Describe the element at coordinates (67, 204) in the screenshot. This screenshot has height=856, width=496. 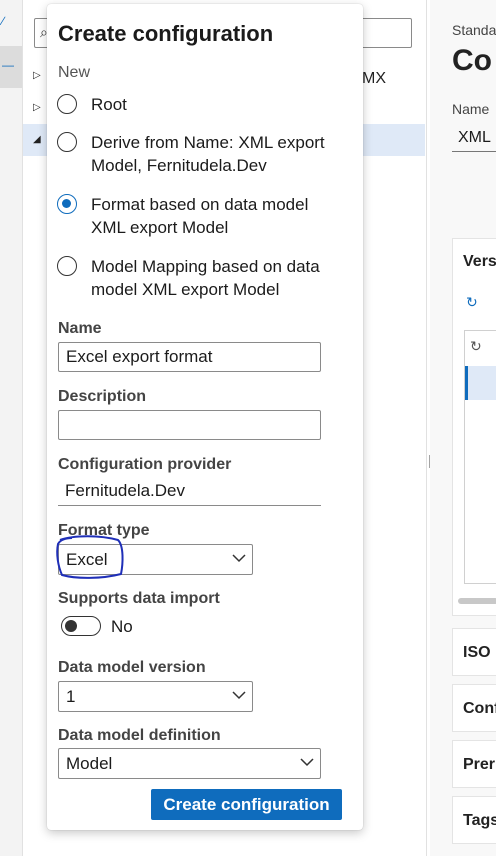
I see `radio-button-selected` at that location.